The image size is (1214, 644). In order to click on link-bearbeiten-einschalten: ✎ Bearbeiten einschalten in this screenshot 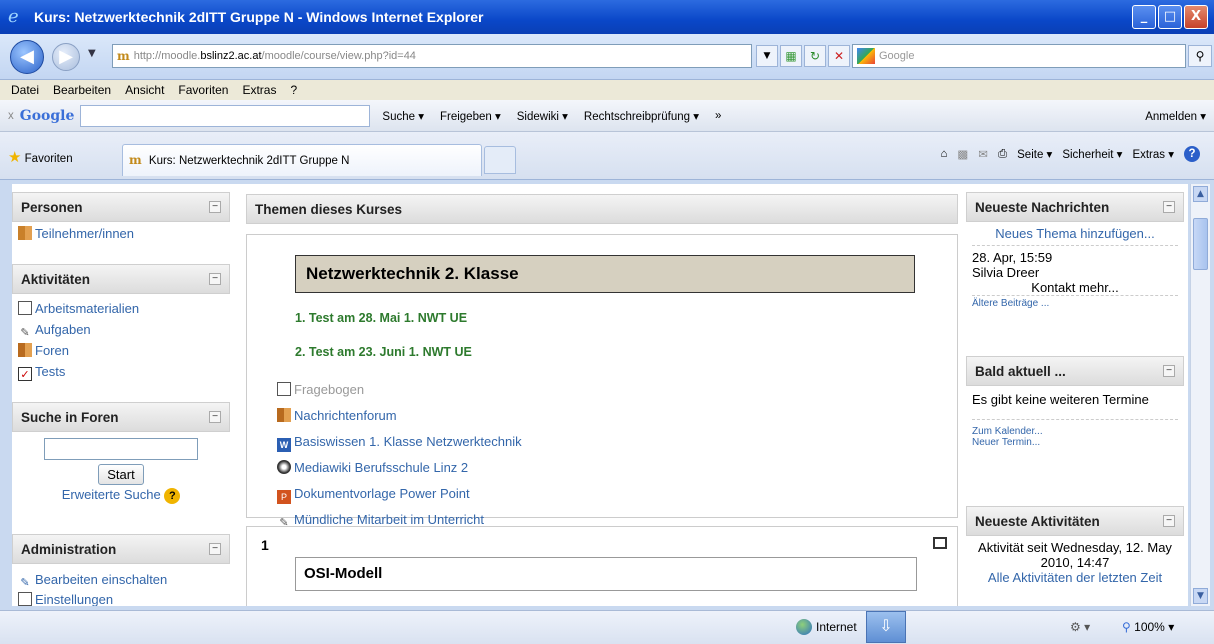, I will do `click(92, 580)`.